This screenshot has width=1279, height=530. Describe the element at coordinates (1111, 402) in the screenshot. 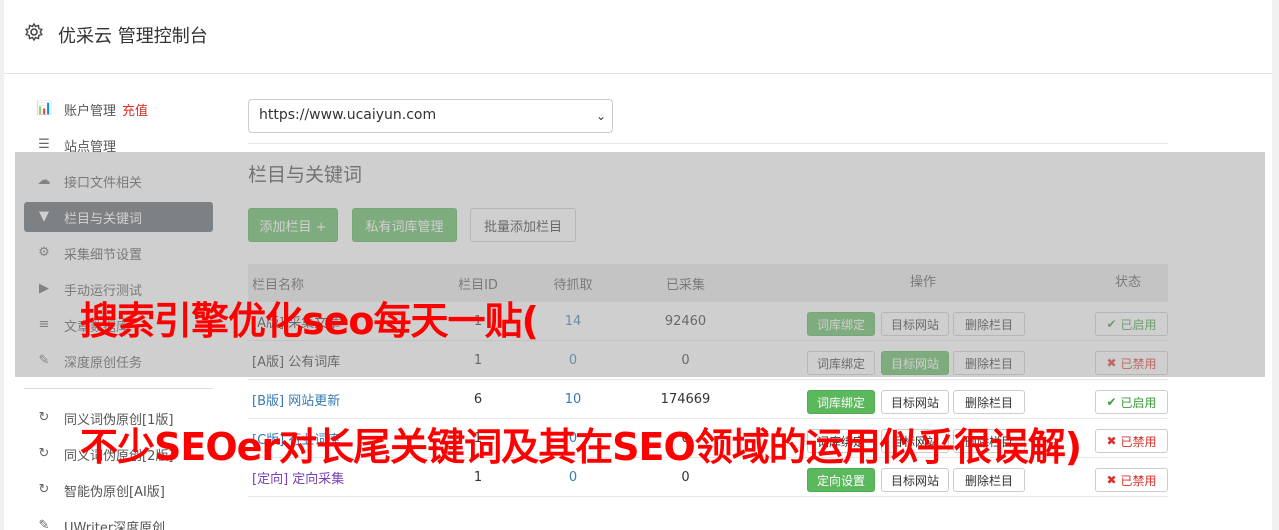

I see `check-icon: ✔` at that location.